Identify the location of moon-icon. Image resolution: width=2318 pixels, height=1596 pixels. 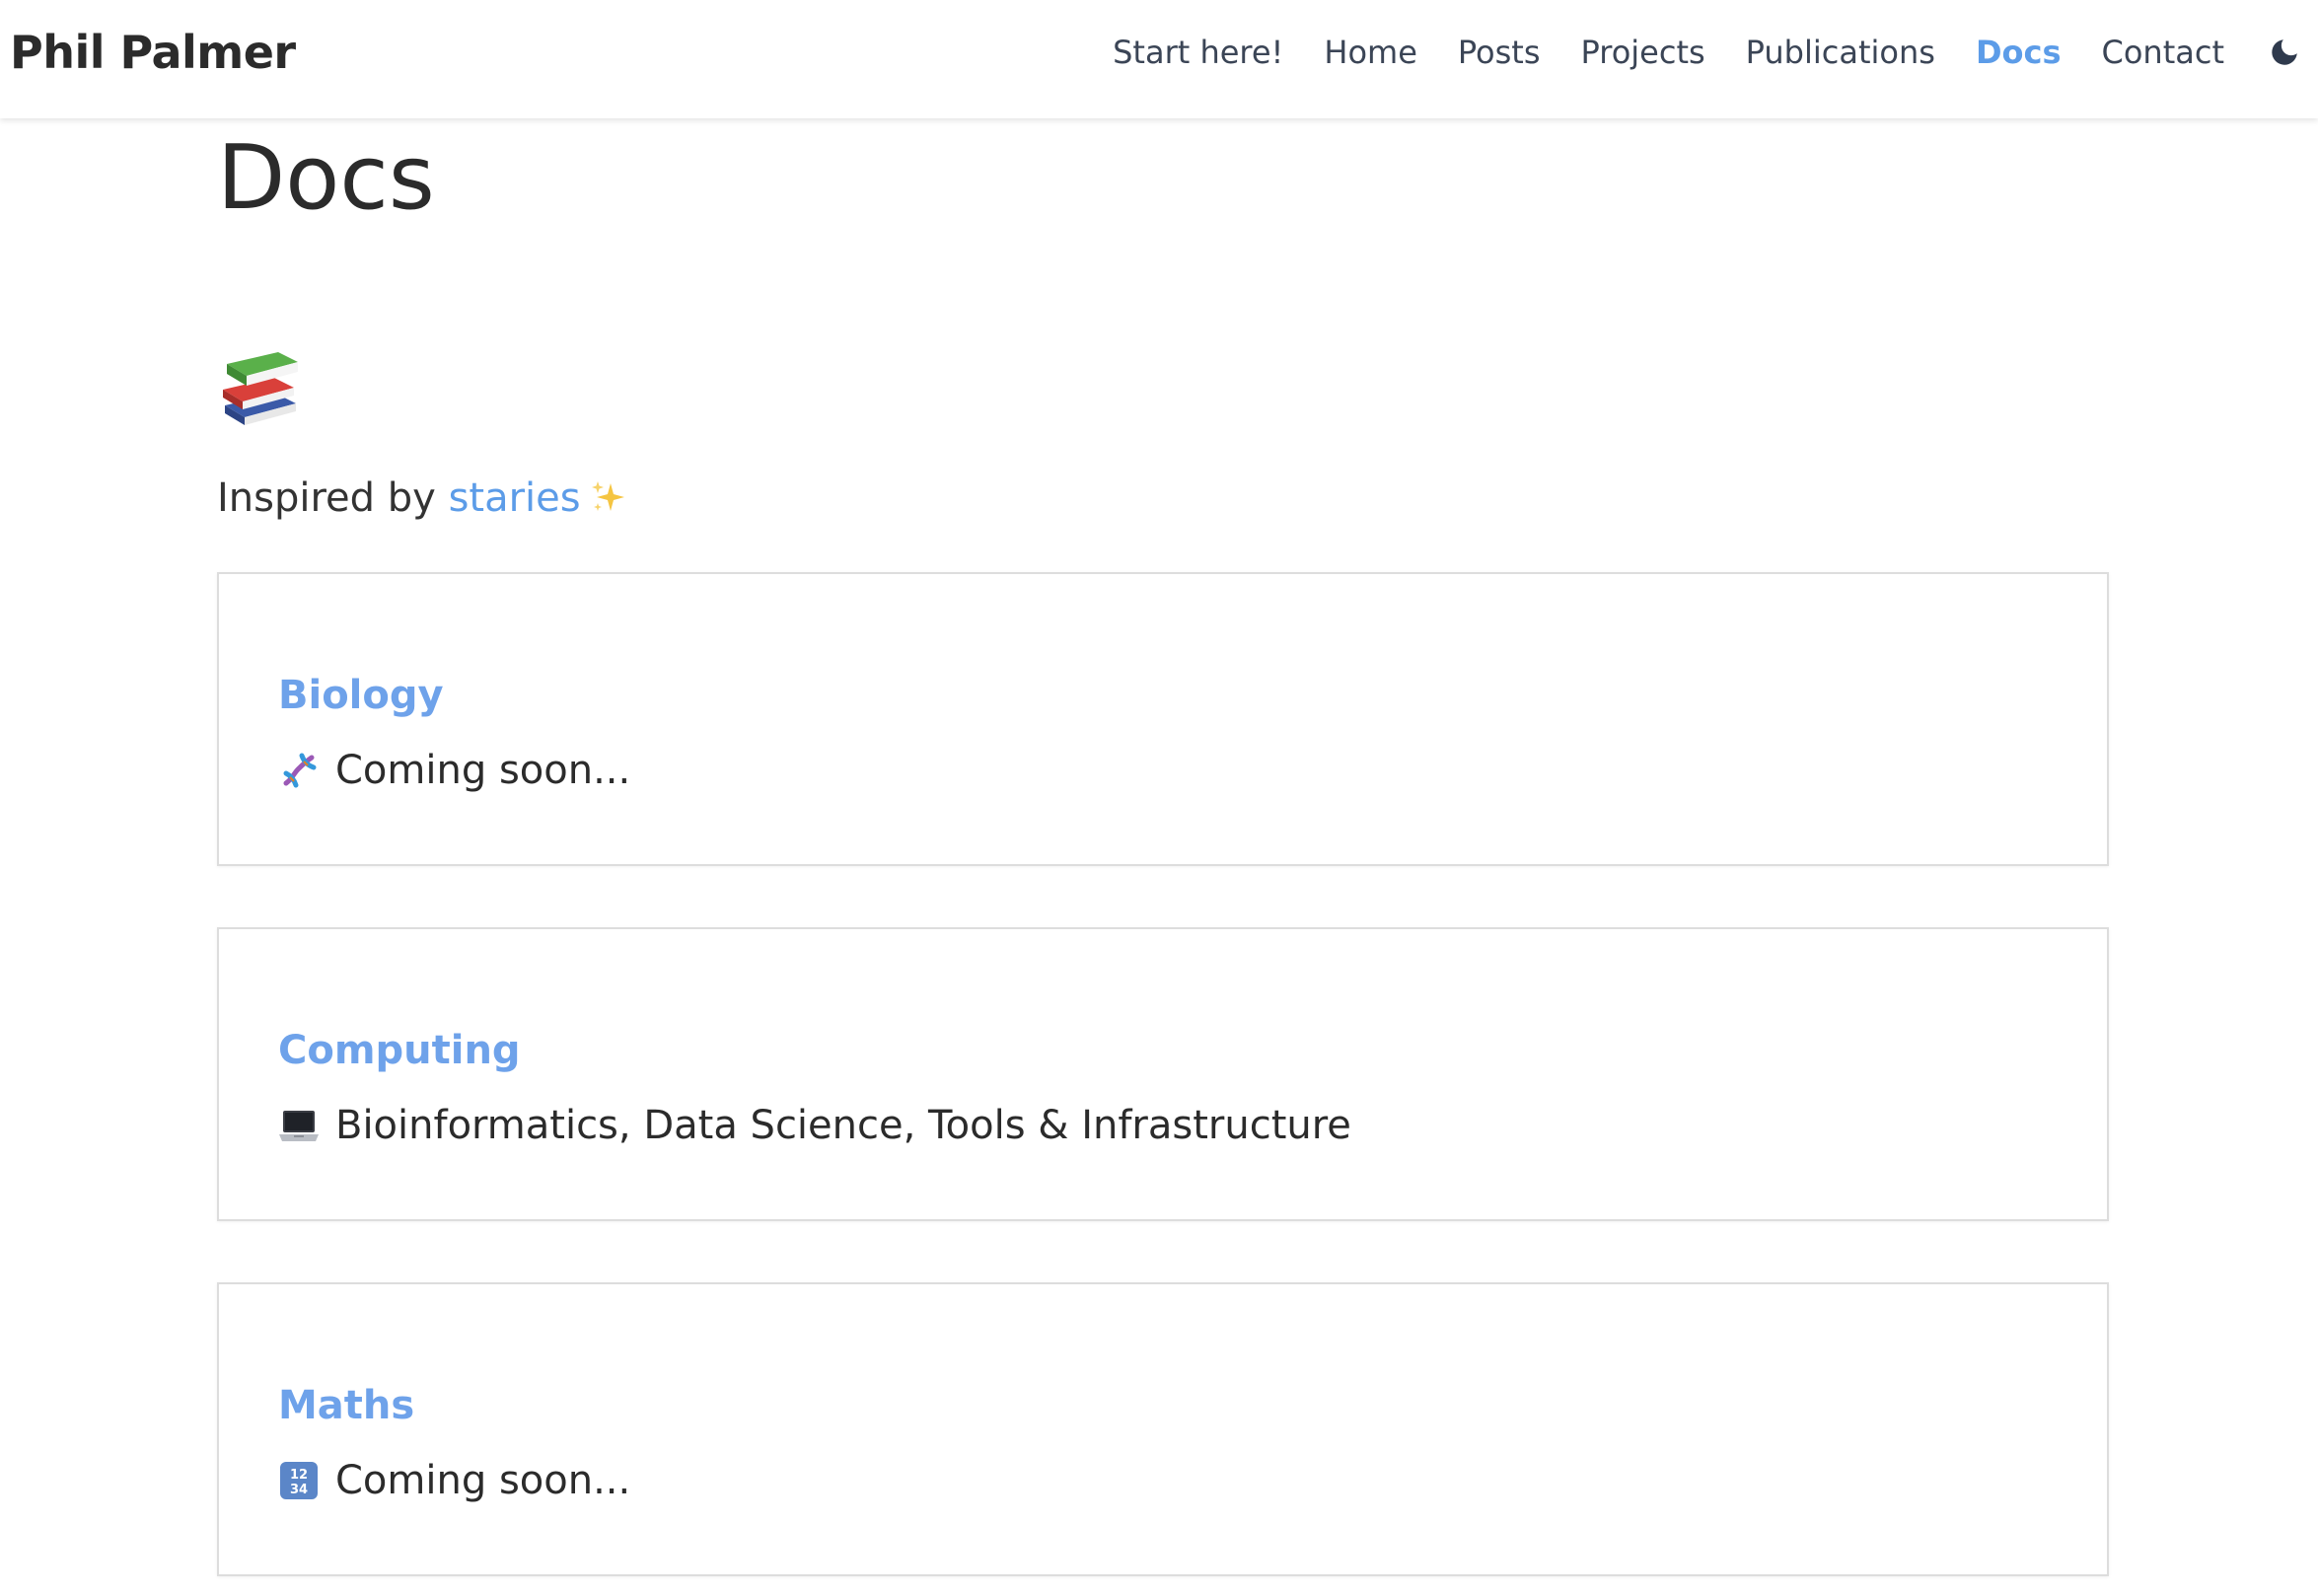
(2285, 52).